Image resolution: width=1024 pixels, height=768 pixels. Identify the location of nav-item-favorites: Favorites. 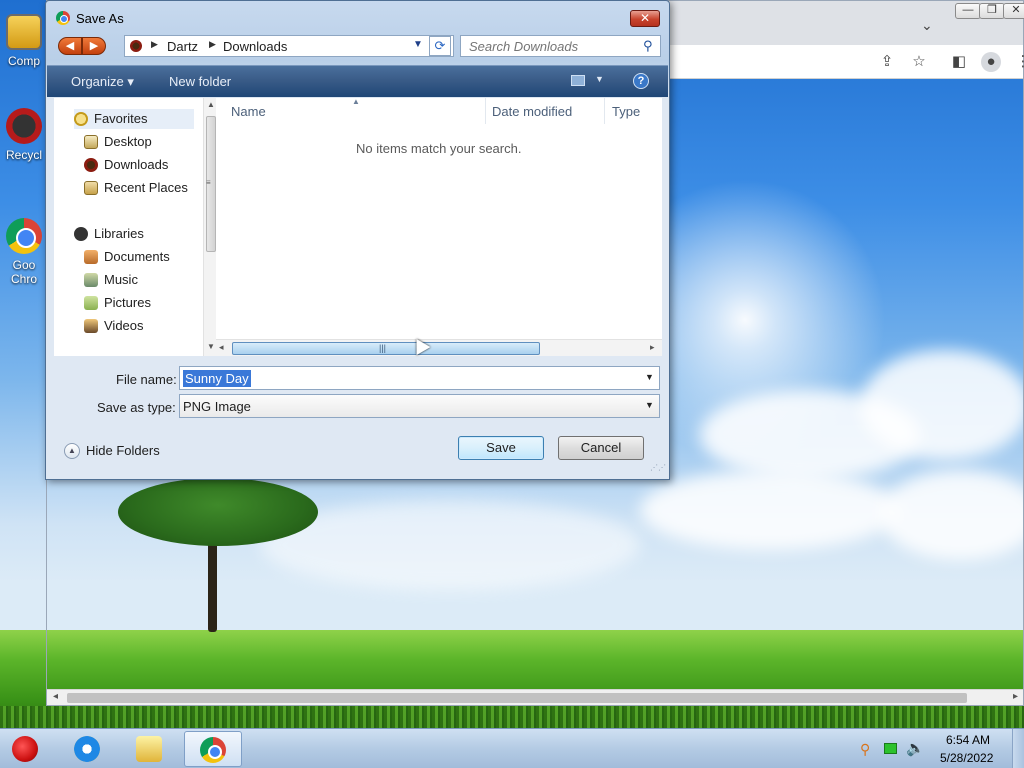
(134, 119).